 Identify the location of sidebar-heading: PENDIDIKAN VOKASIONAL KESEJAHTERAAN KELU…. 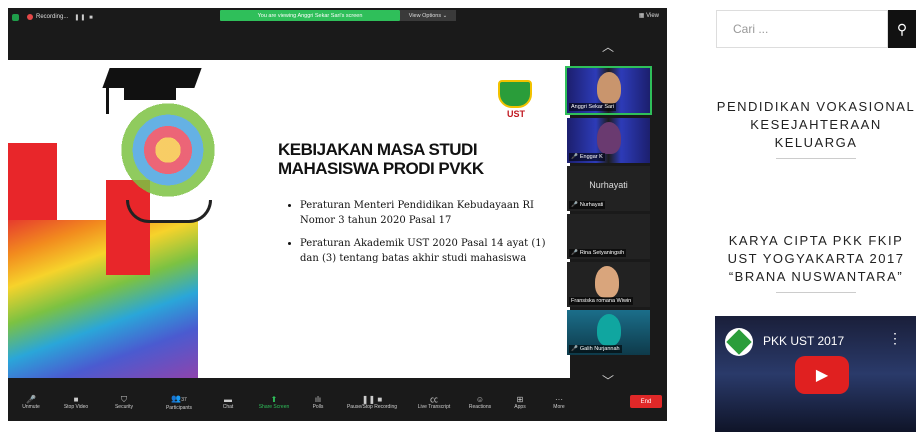
(816, 128).